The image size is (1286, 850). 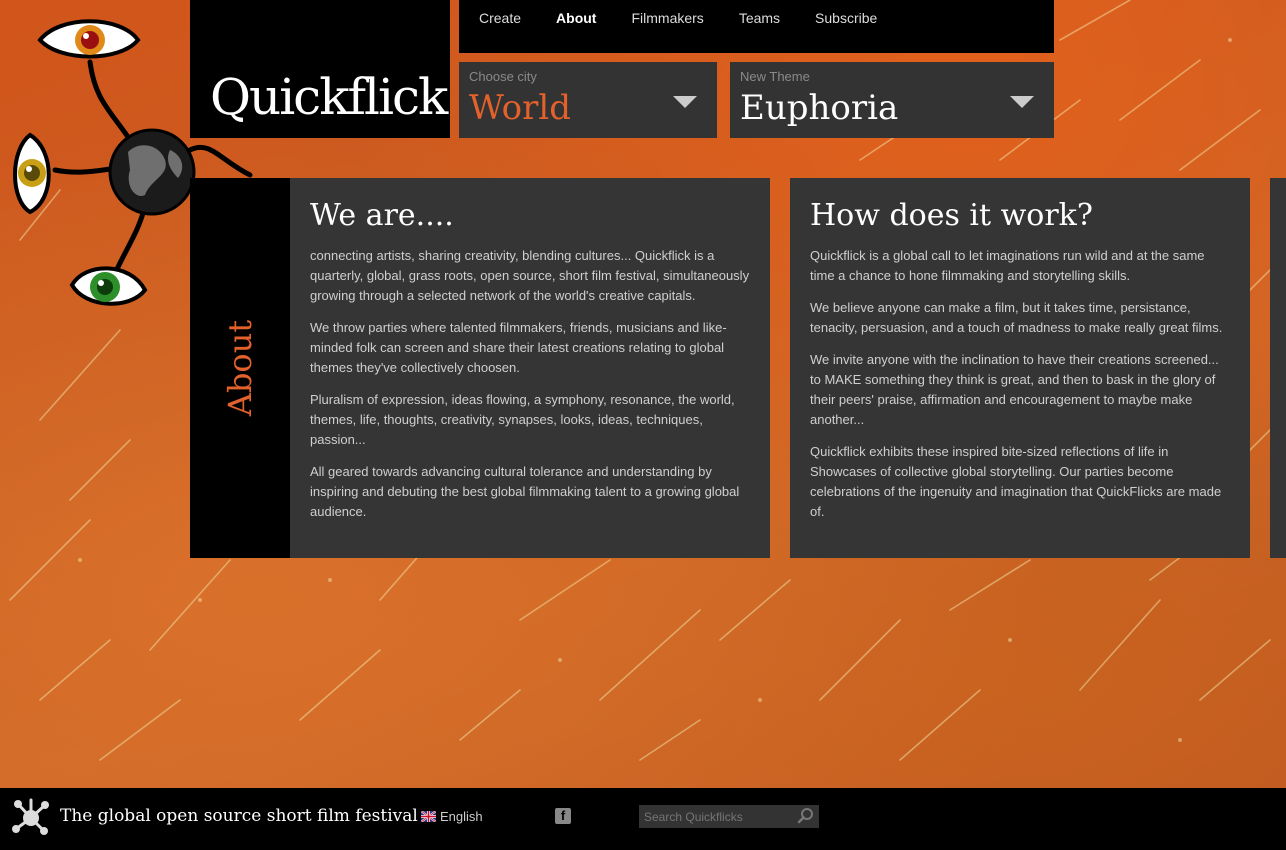 What do you see at coordinates (497, 13) in the screenshot?
I see `nav-item-create: Create` at bounding box center [497, 13].